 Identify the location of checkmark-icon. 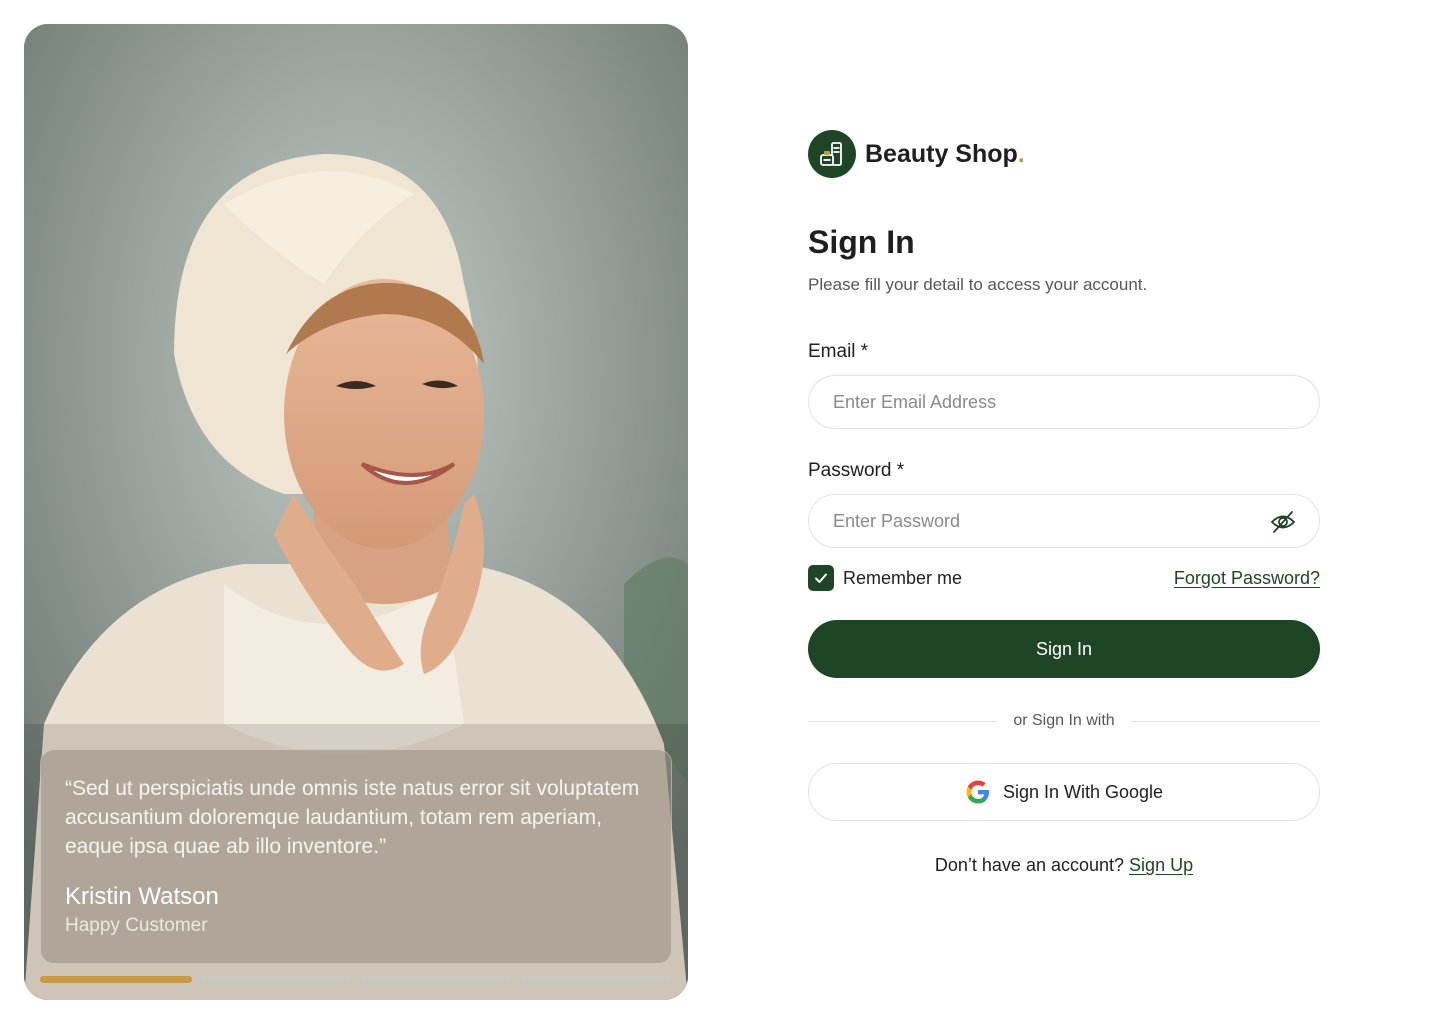
(821, 578).